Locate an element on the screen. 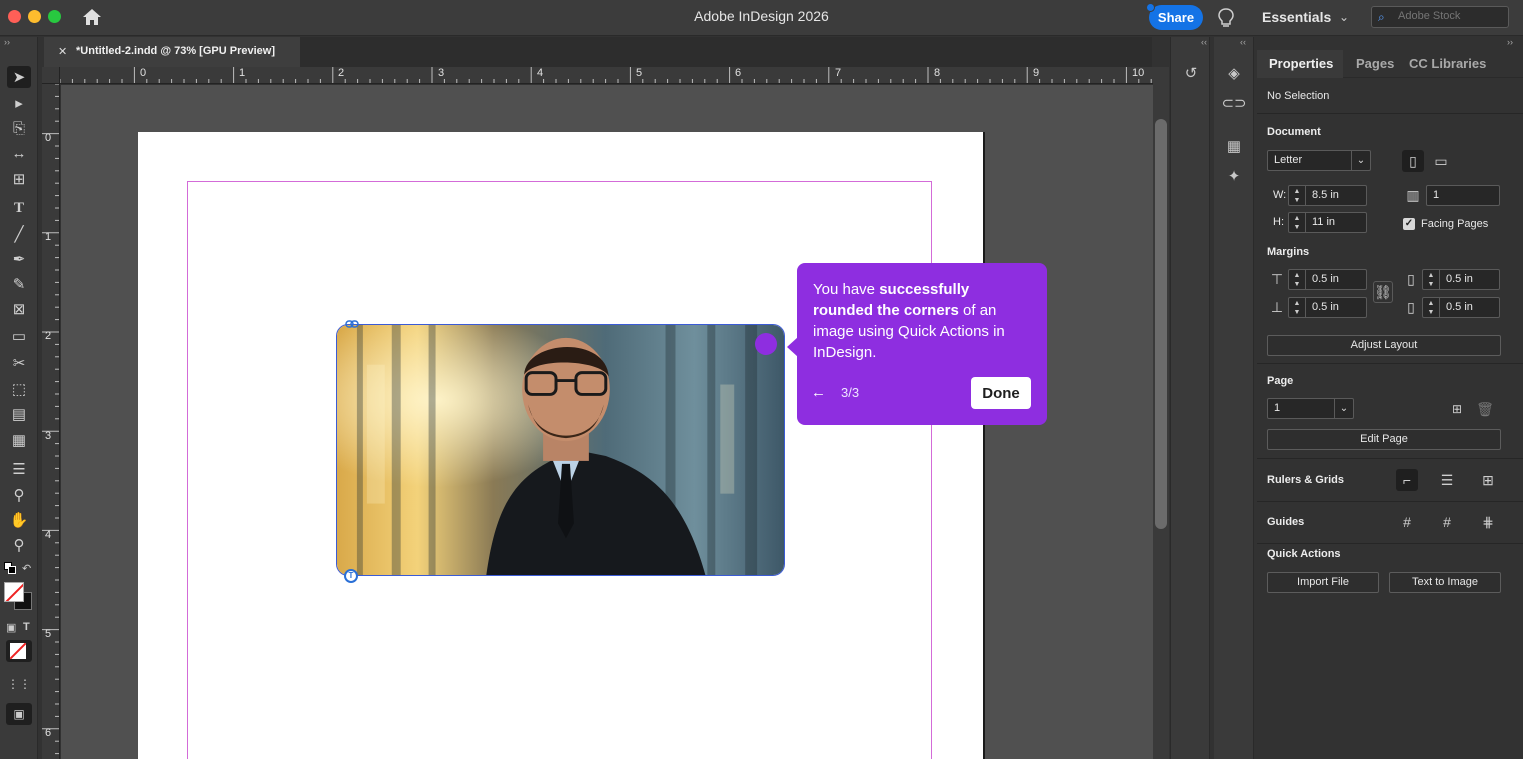  links-icon: ⊂⊃ is located at coordinates (1233, 103).